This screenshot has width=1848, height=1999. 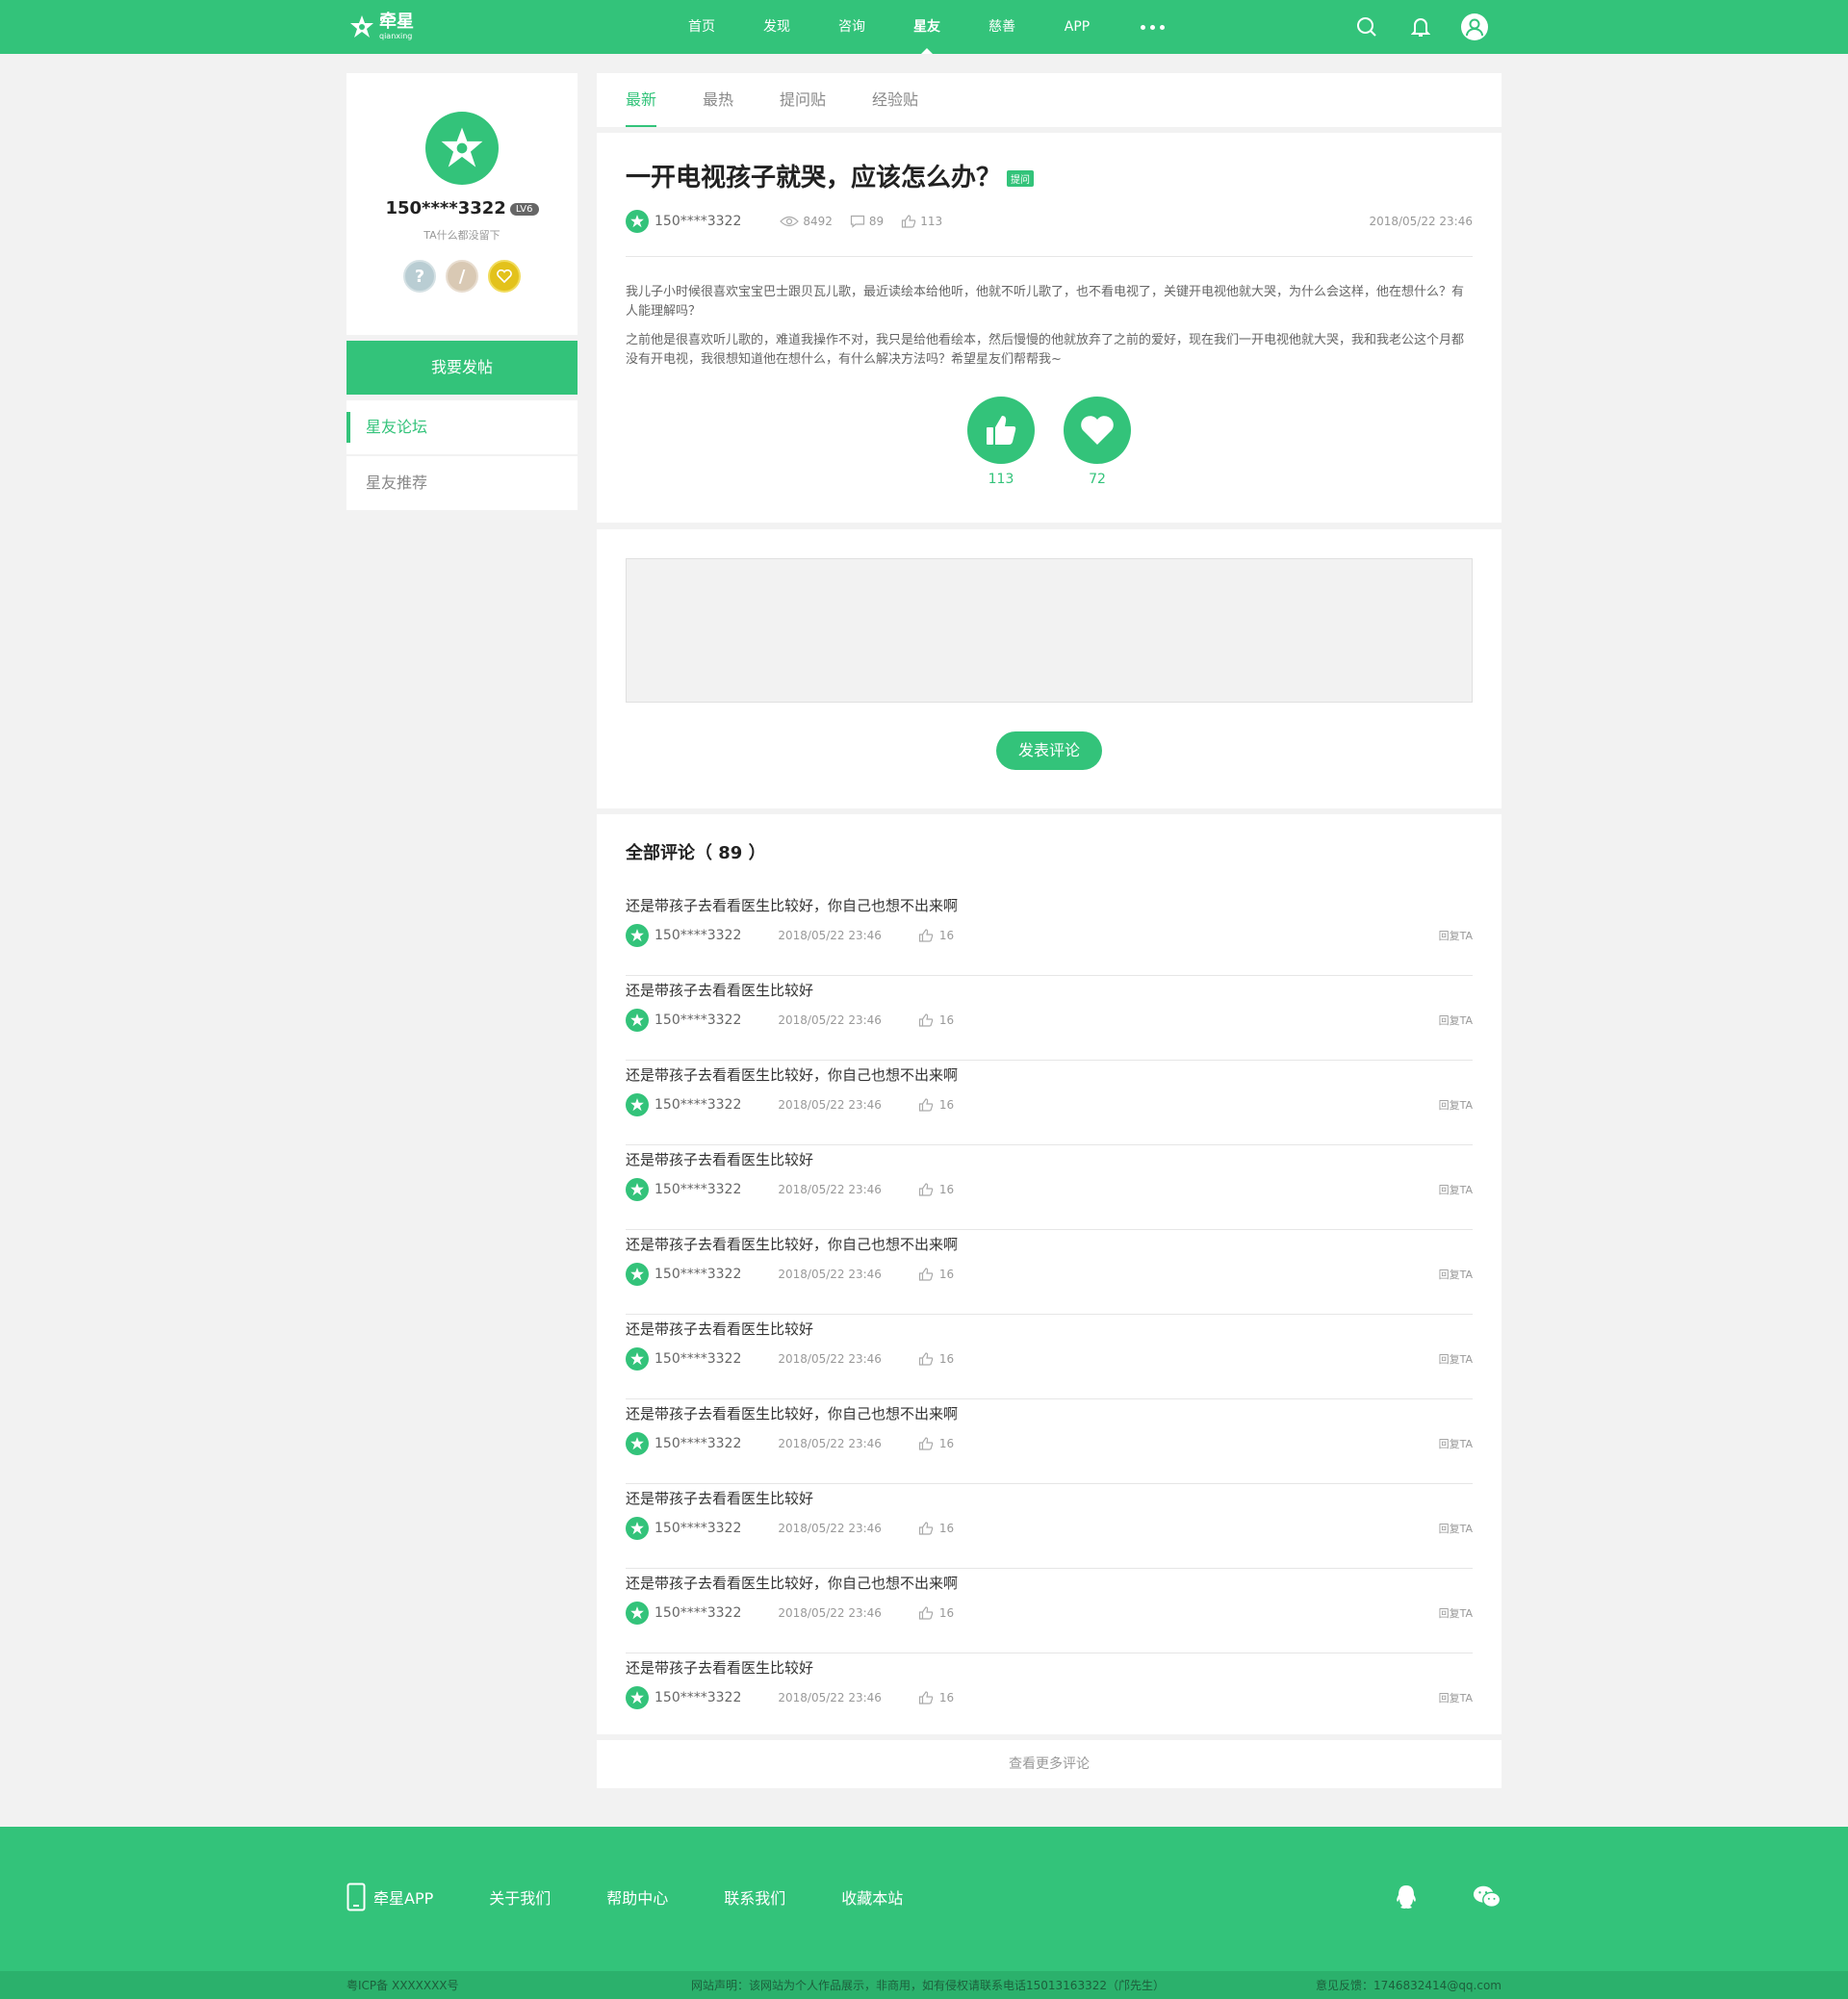 What do you see at coordinates (1077, 27) in the screenshot?
I see `nav-app: APP` at bounding box center [1077, 27].